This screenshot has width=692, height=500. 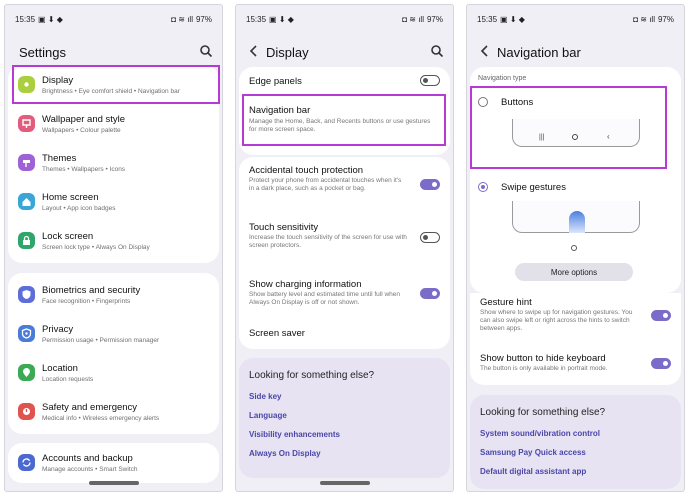 I want to click on settings-item-label: Home screen, so click(x=70, y=197).